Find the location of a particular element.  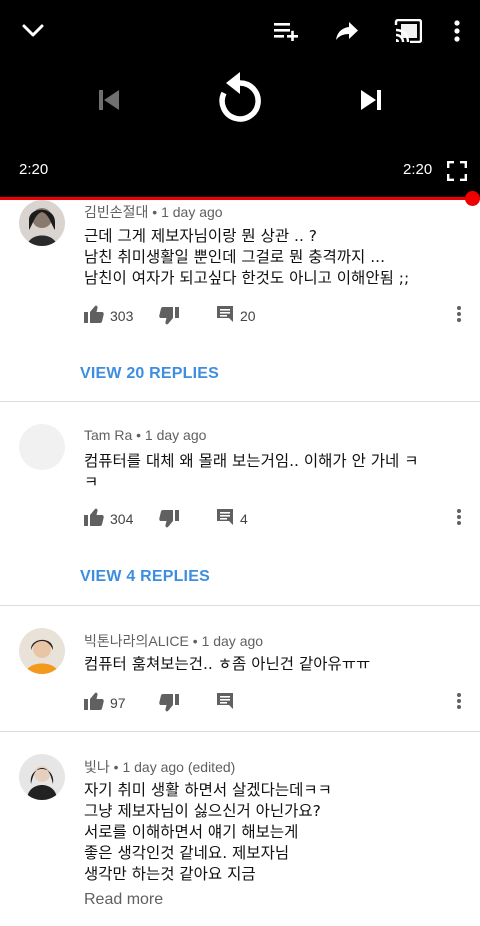

reply-button is located at coordinates (225, 703).